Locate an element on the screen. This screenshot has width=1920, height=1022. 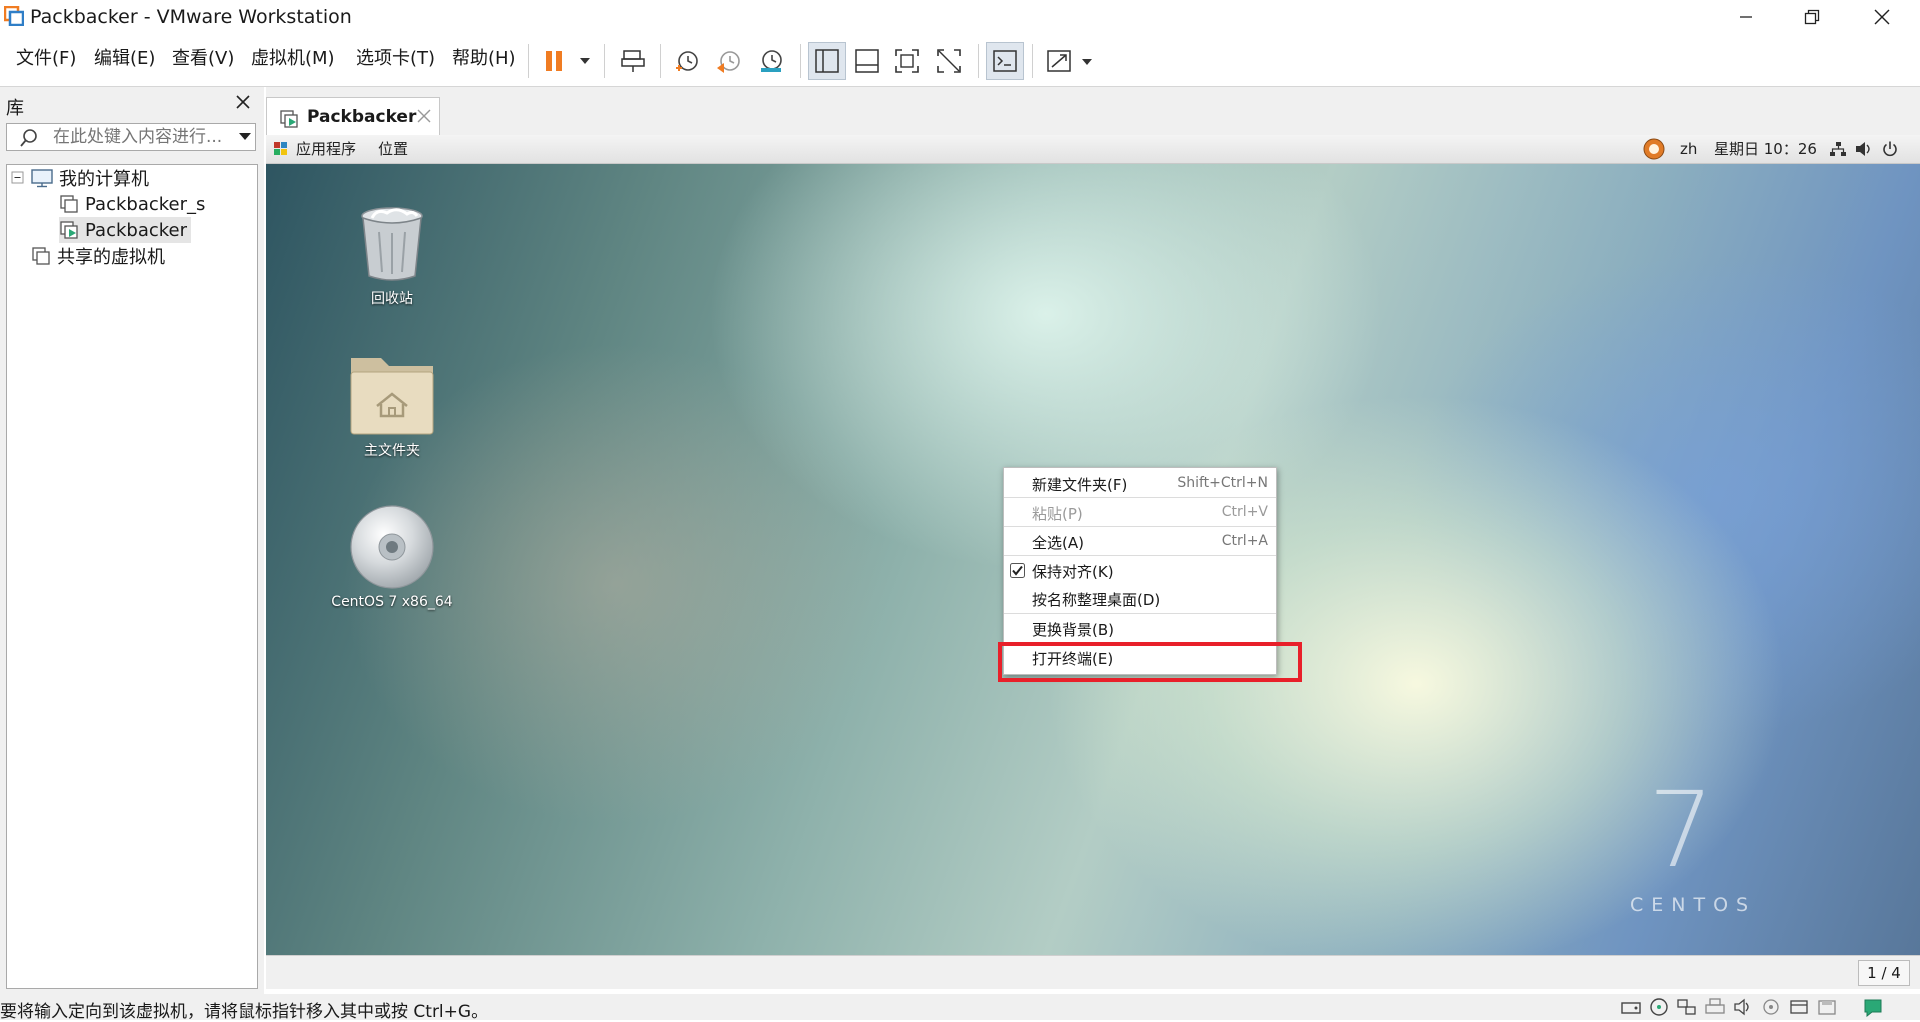
ctx-new-folder: 新建文件夹(F) Shift+Ctrl+N is located at coordinates (1140, 483).